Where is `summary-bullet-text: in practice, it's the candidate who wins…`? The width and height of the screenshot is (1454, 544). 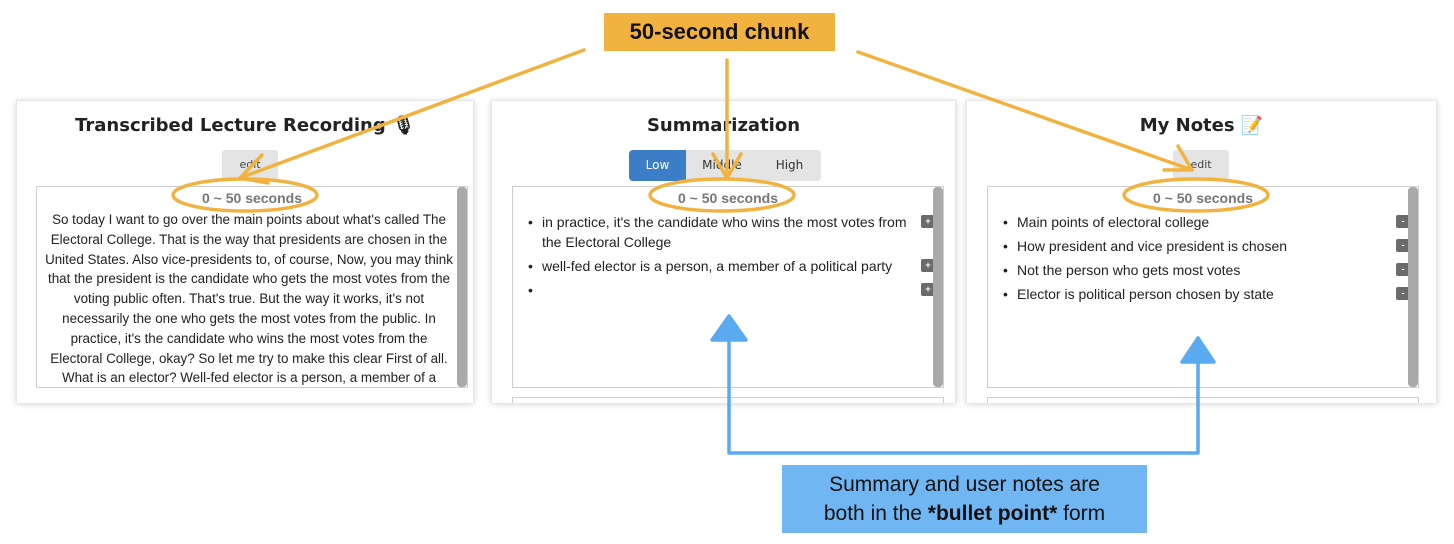
summary-bullet-text: in practice, it's the candidate who wins… is located at coordinates (724, 232).